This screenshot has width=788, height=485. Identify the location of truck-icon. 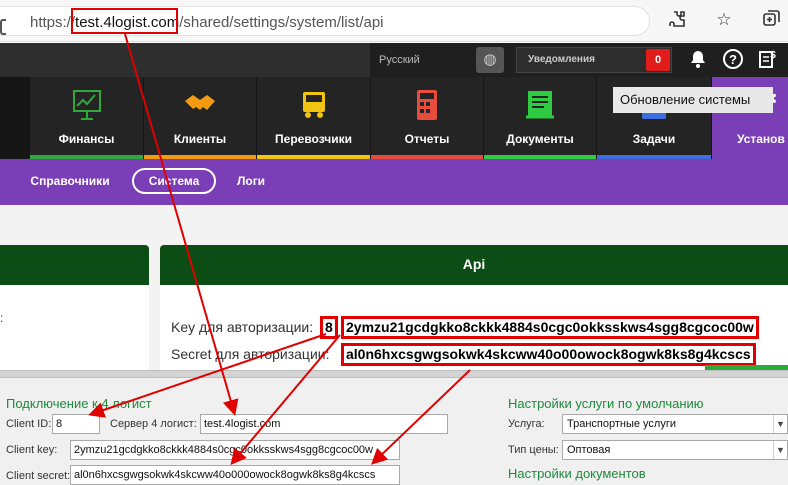
(313, 105).